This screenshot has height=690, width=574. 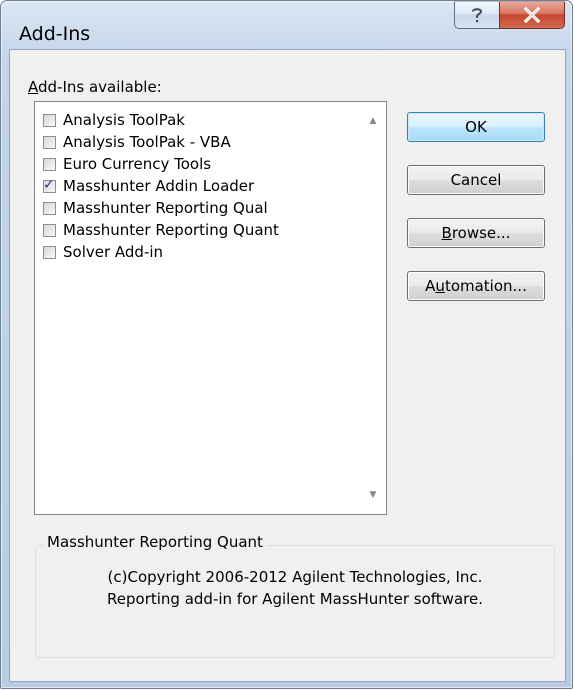 I want to click on list-item: Solver Add-in, so click(x=200, y=252).